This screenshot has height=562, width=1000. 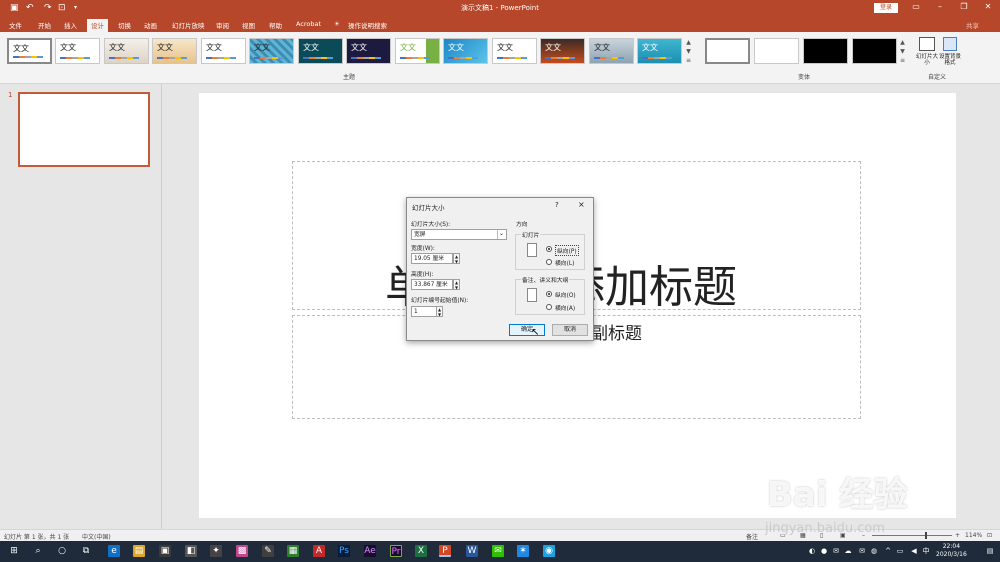 What do you see at coordinates (527, 330) in the screenshot?
I see `ok-button: 确定` at bounding box center [527, 330].